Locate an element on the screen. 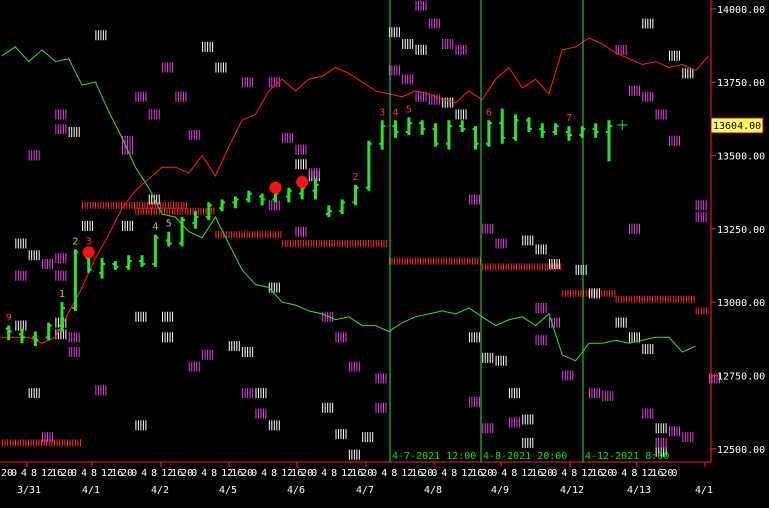 The image size is (769, 508). x-date-label: 4/12 is located at coordinates (572, 490).